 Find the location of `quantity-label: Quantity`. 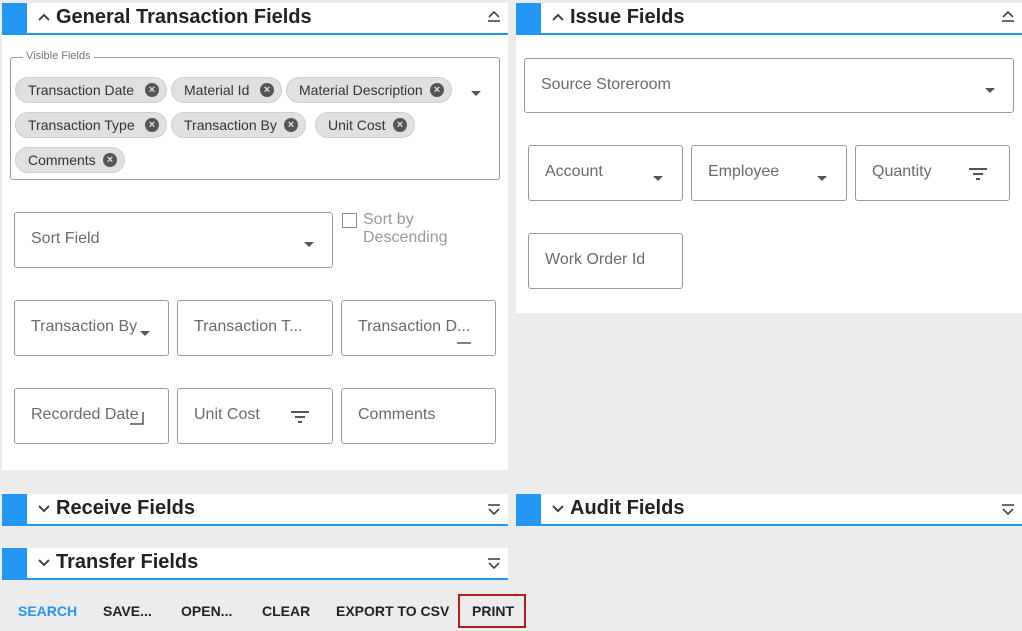

quantity-label: Quantity is located at coordinates (902, 171).